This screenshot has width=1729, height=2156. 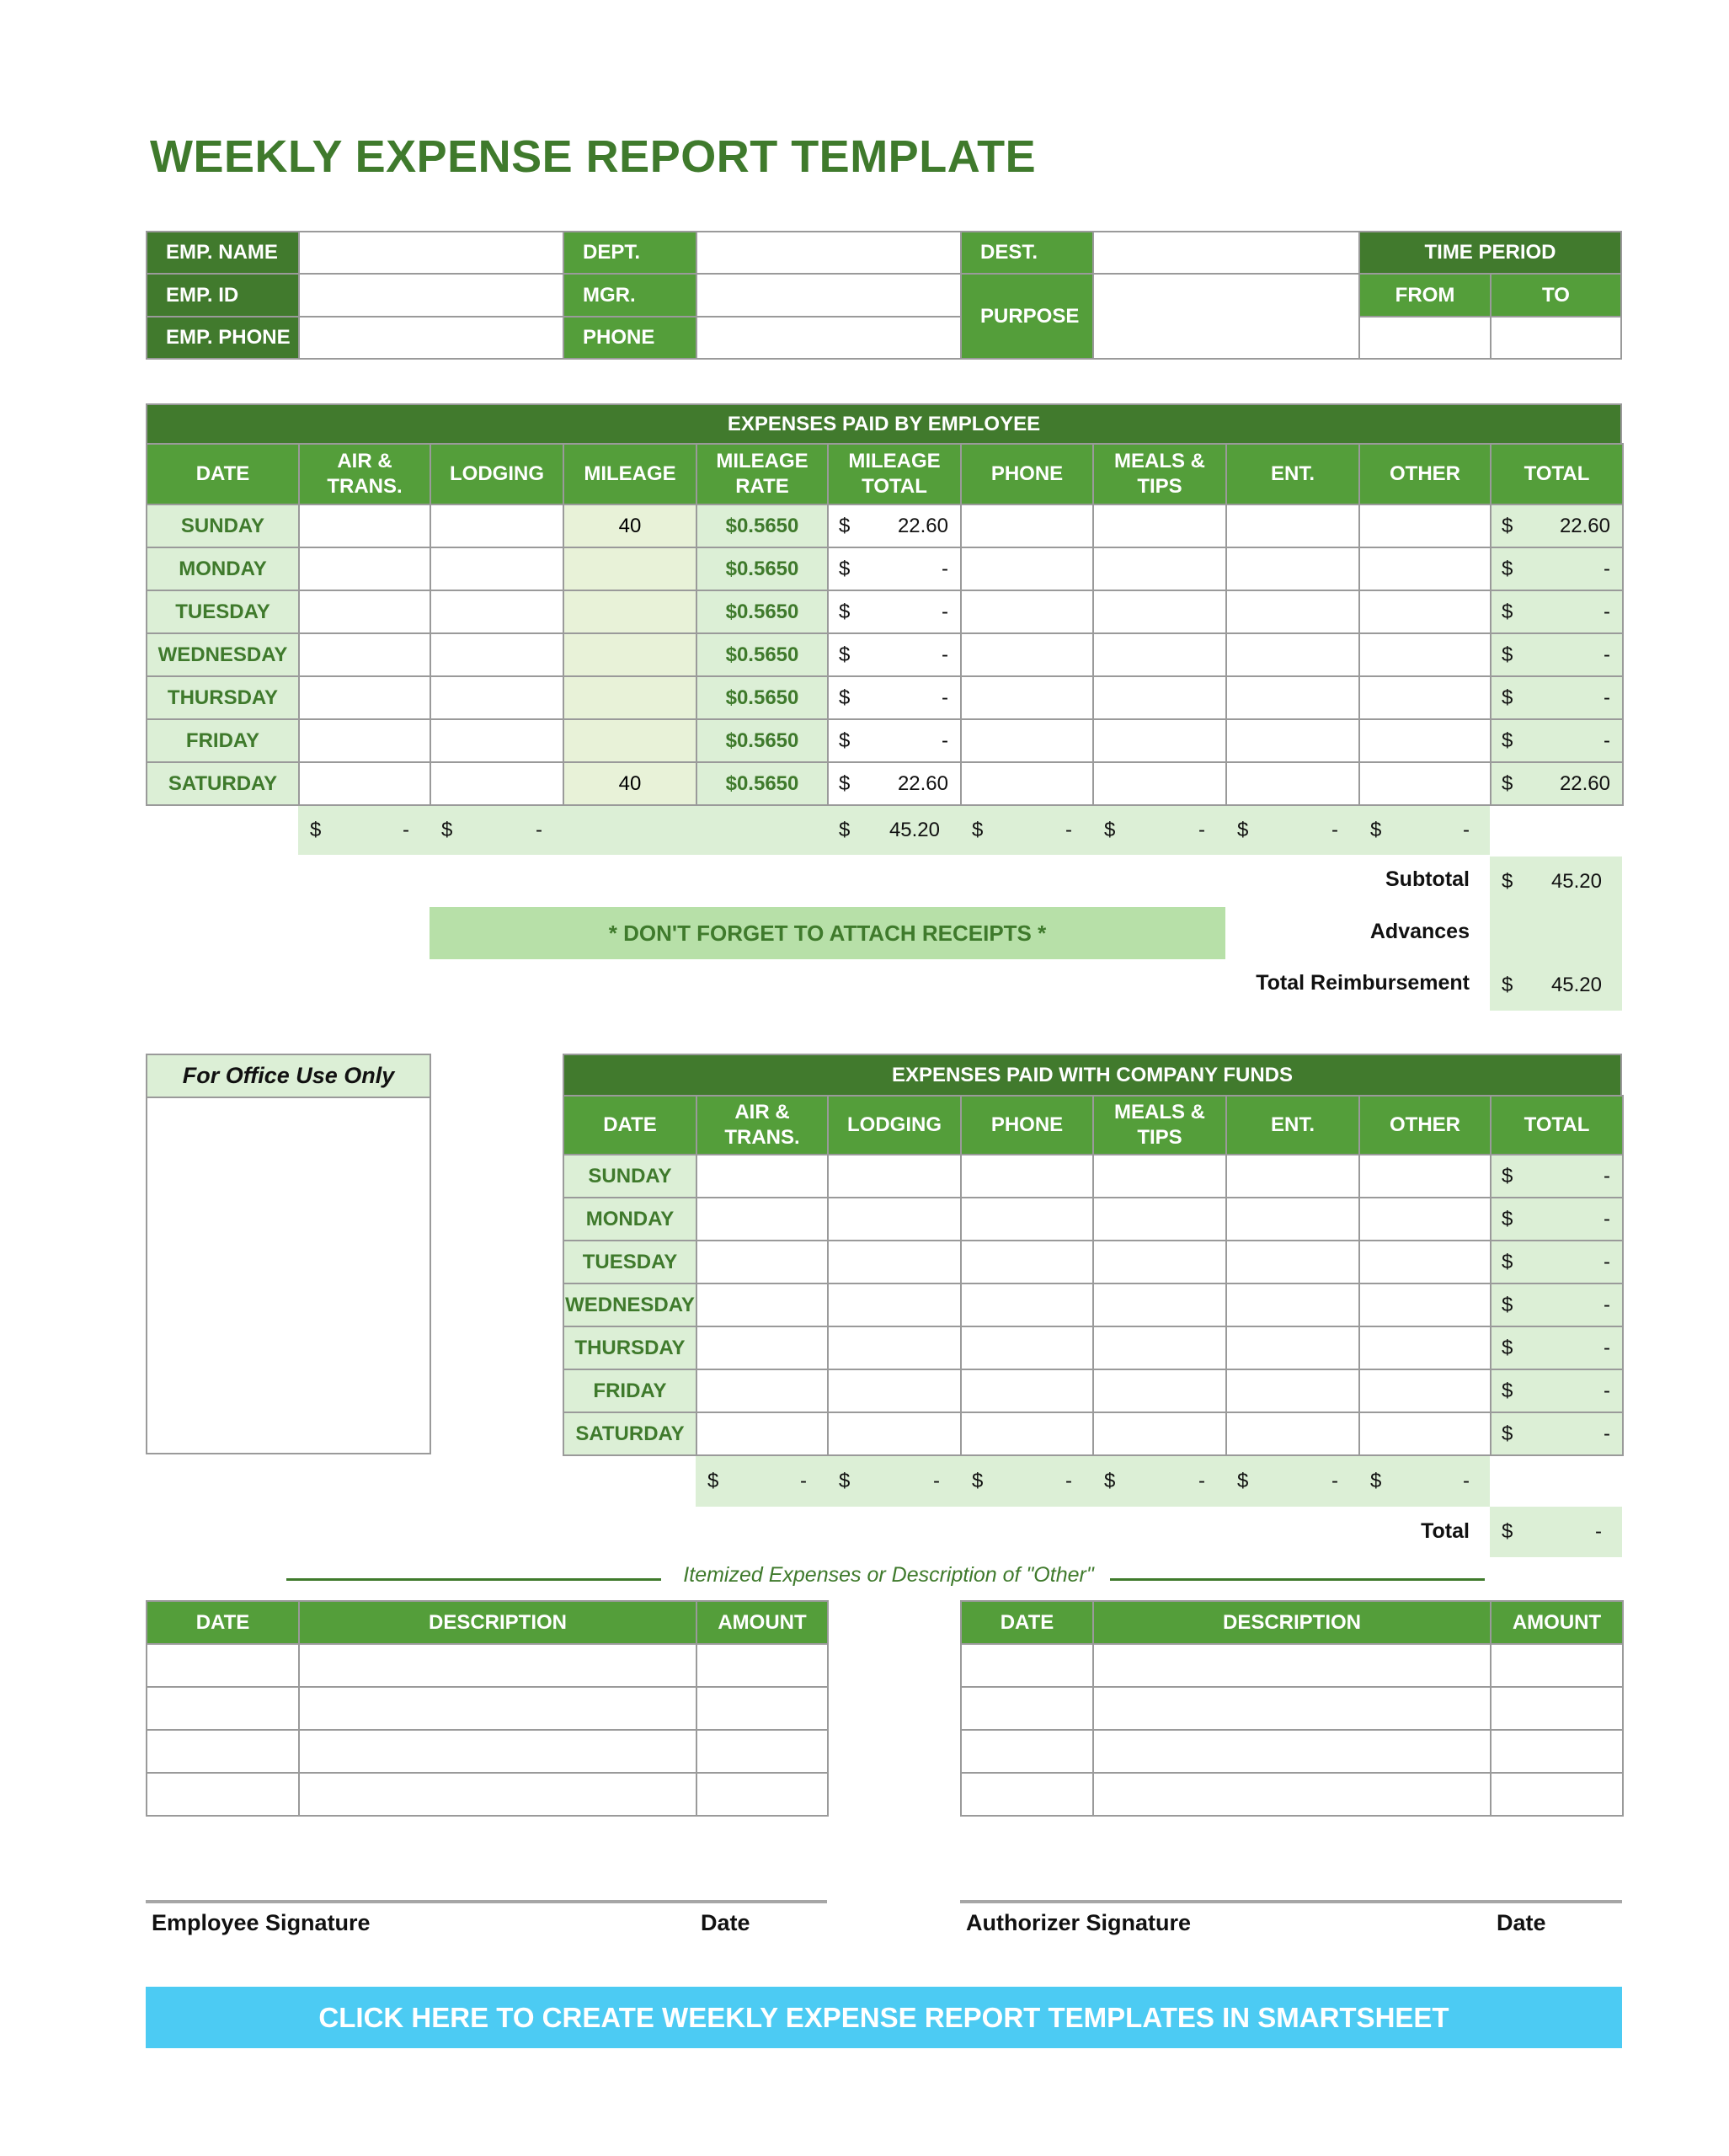 I want to click on purpose-field, so click(x=1226, y=316).